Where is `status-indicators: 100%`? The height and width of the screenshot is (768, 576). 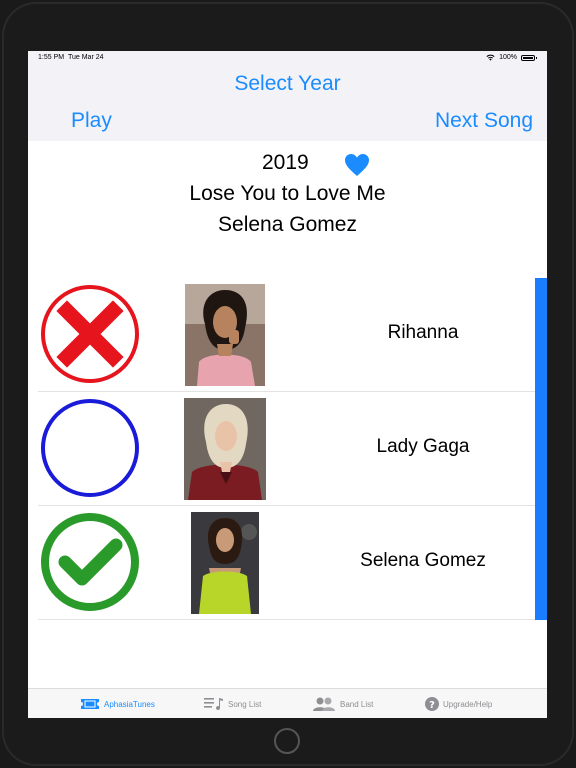 status-indicators: 100% is located at coordinates (511, 57).